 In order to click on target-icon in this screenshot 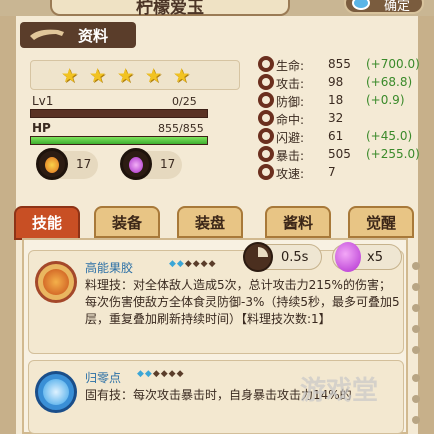, I will do `click(266, 118)`.